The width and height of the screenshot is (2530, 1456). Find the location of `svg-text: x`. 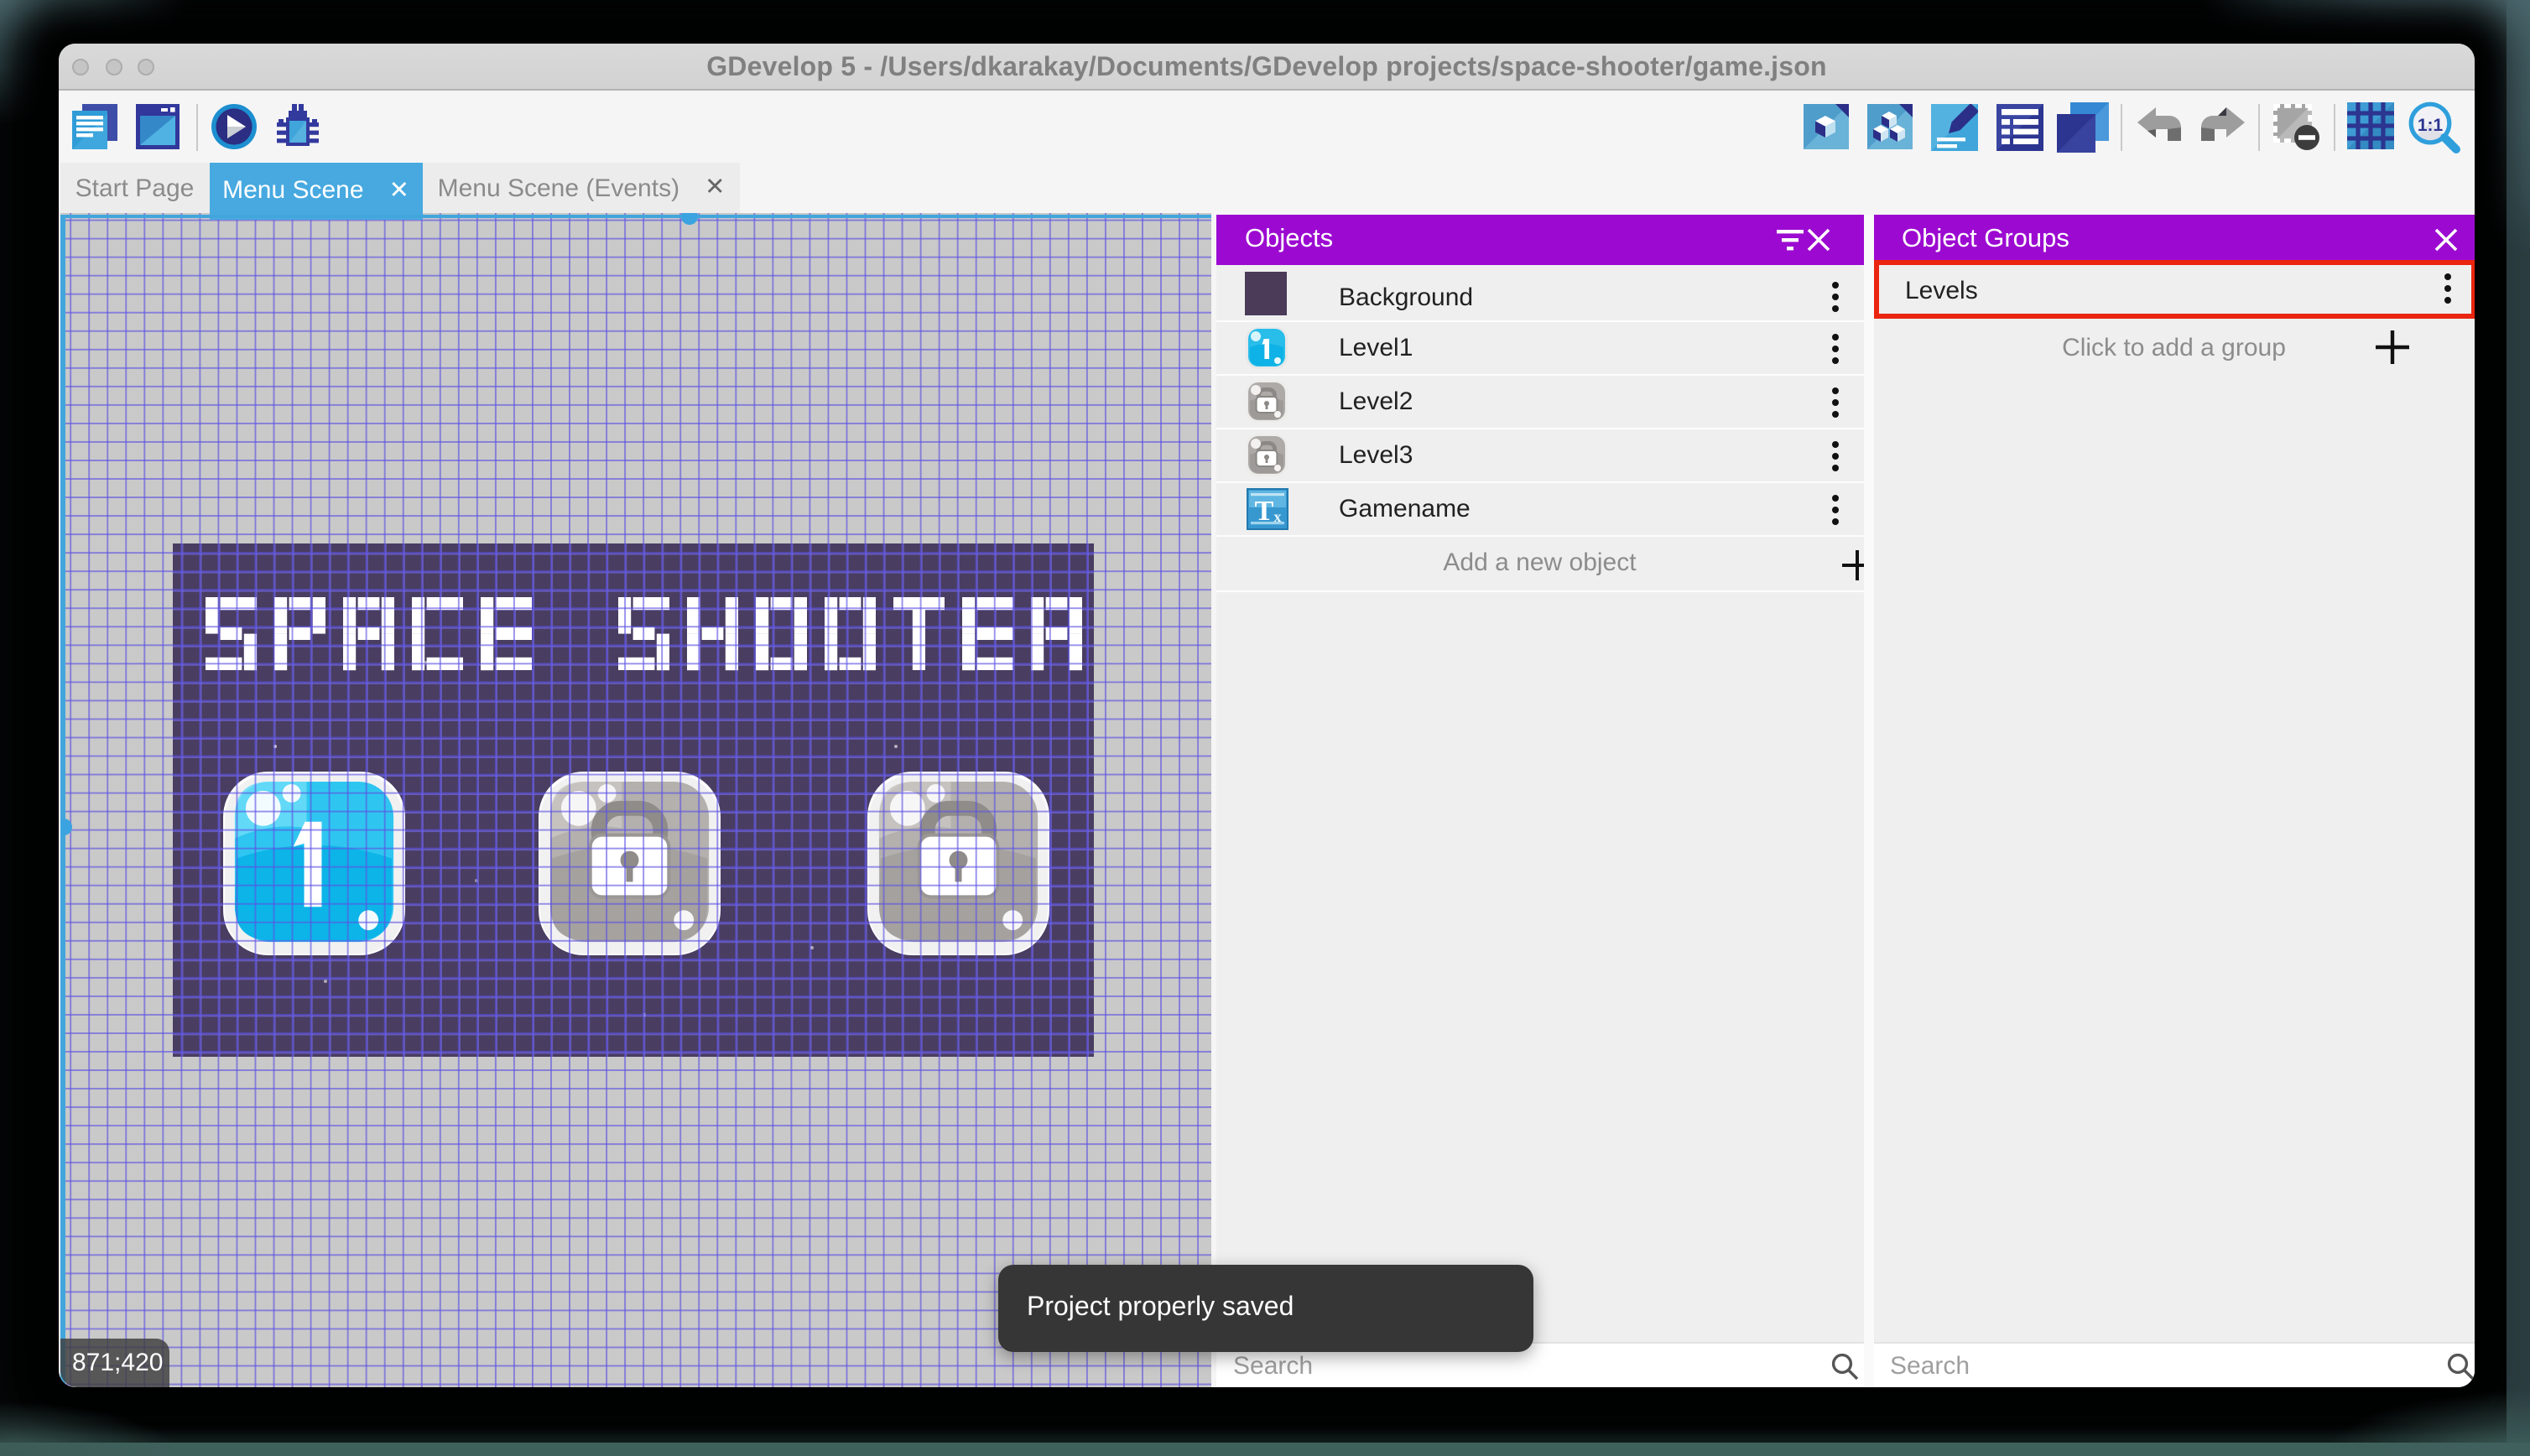

svg-text: x is located at coordinates (1277, 516).